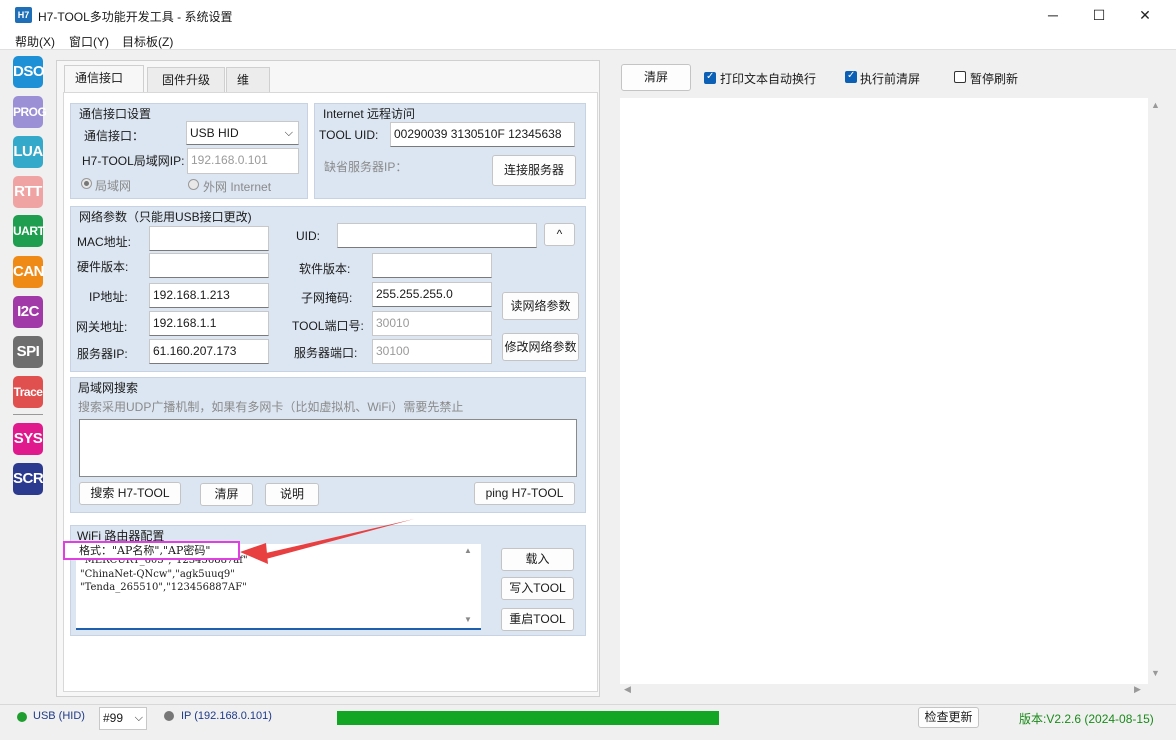  What do you see at coordinates (271, 407) in the screenshot?
I see `lan-search-hint: 搜索采用UDP广播机制，如果有多网卡（比如虚拟机、WiFi）需要先禁止` at bounding box center [271, 407].